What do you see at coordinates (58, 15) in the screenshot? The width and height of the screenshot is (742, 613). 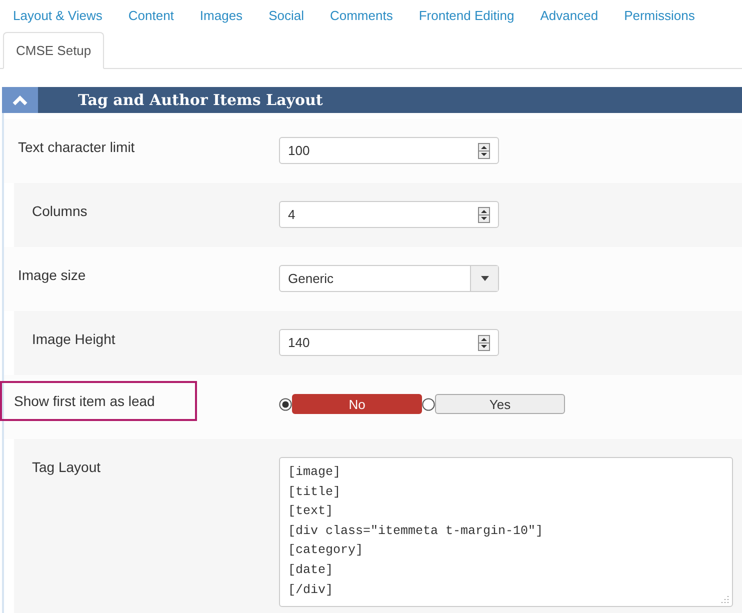 I see `tab: Layout & Views` at bounding box center [58, 15].